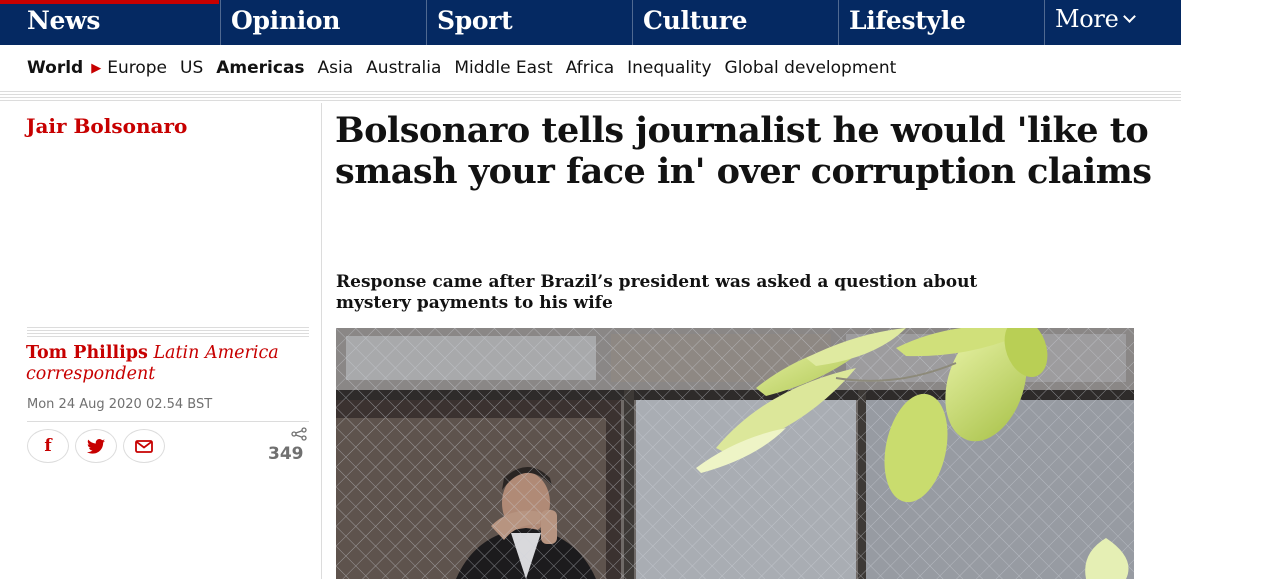 This screenshot has height=579, width=1268. I want to click on pillar-sport: Sport, so click(528, 22).